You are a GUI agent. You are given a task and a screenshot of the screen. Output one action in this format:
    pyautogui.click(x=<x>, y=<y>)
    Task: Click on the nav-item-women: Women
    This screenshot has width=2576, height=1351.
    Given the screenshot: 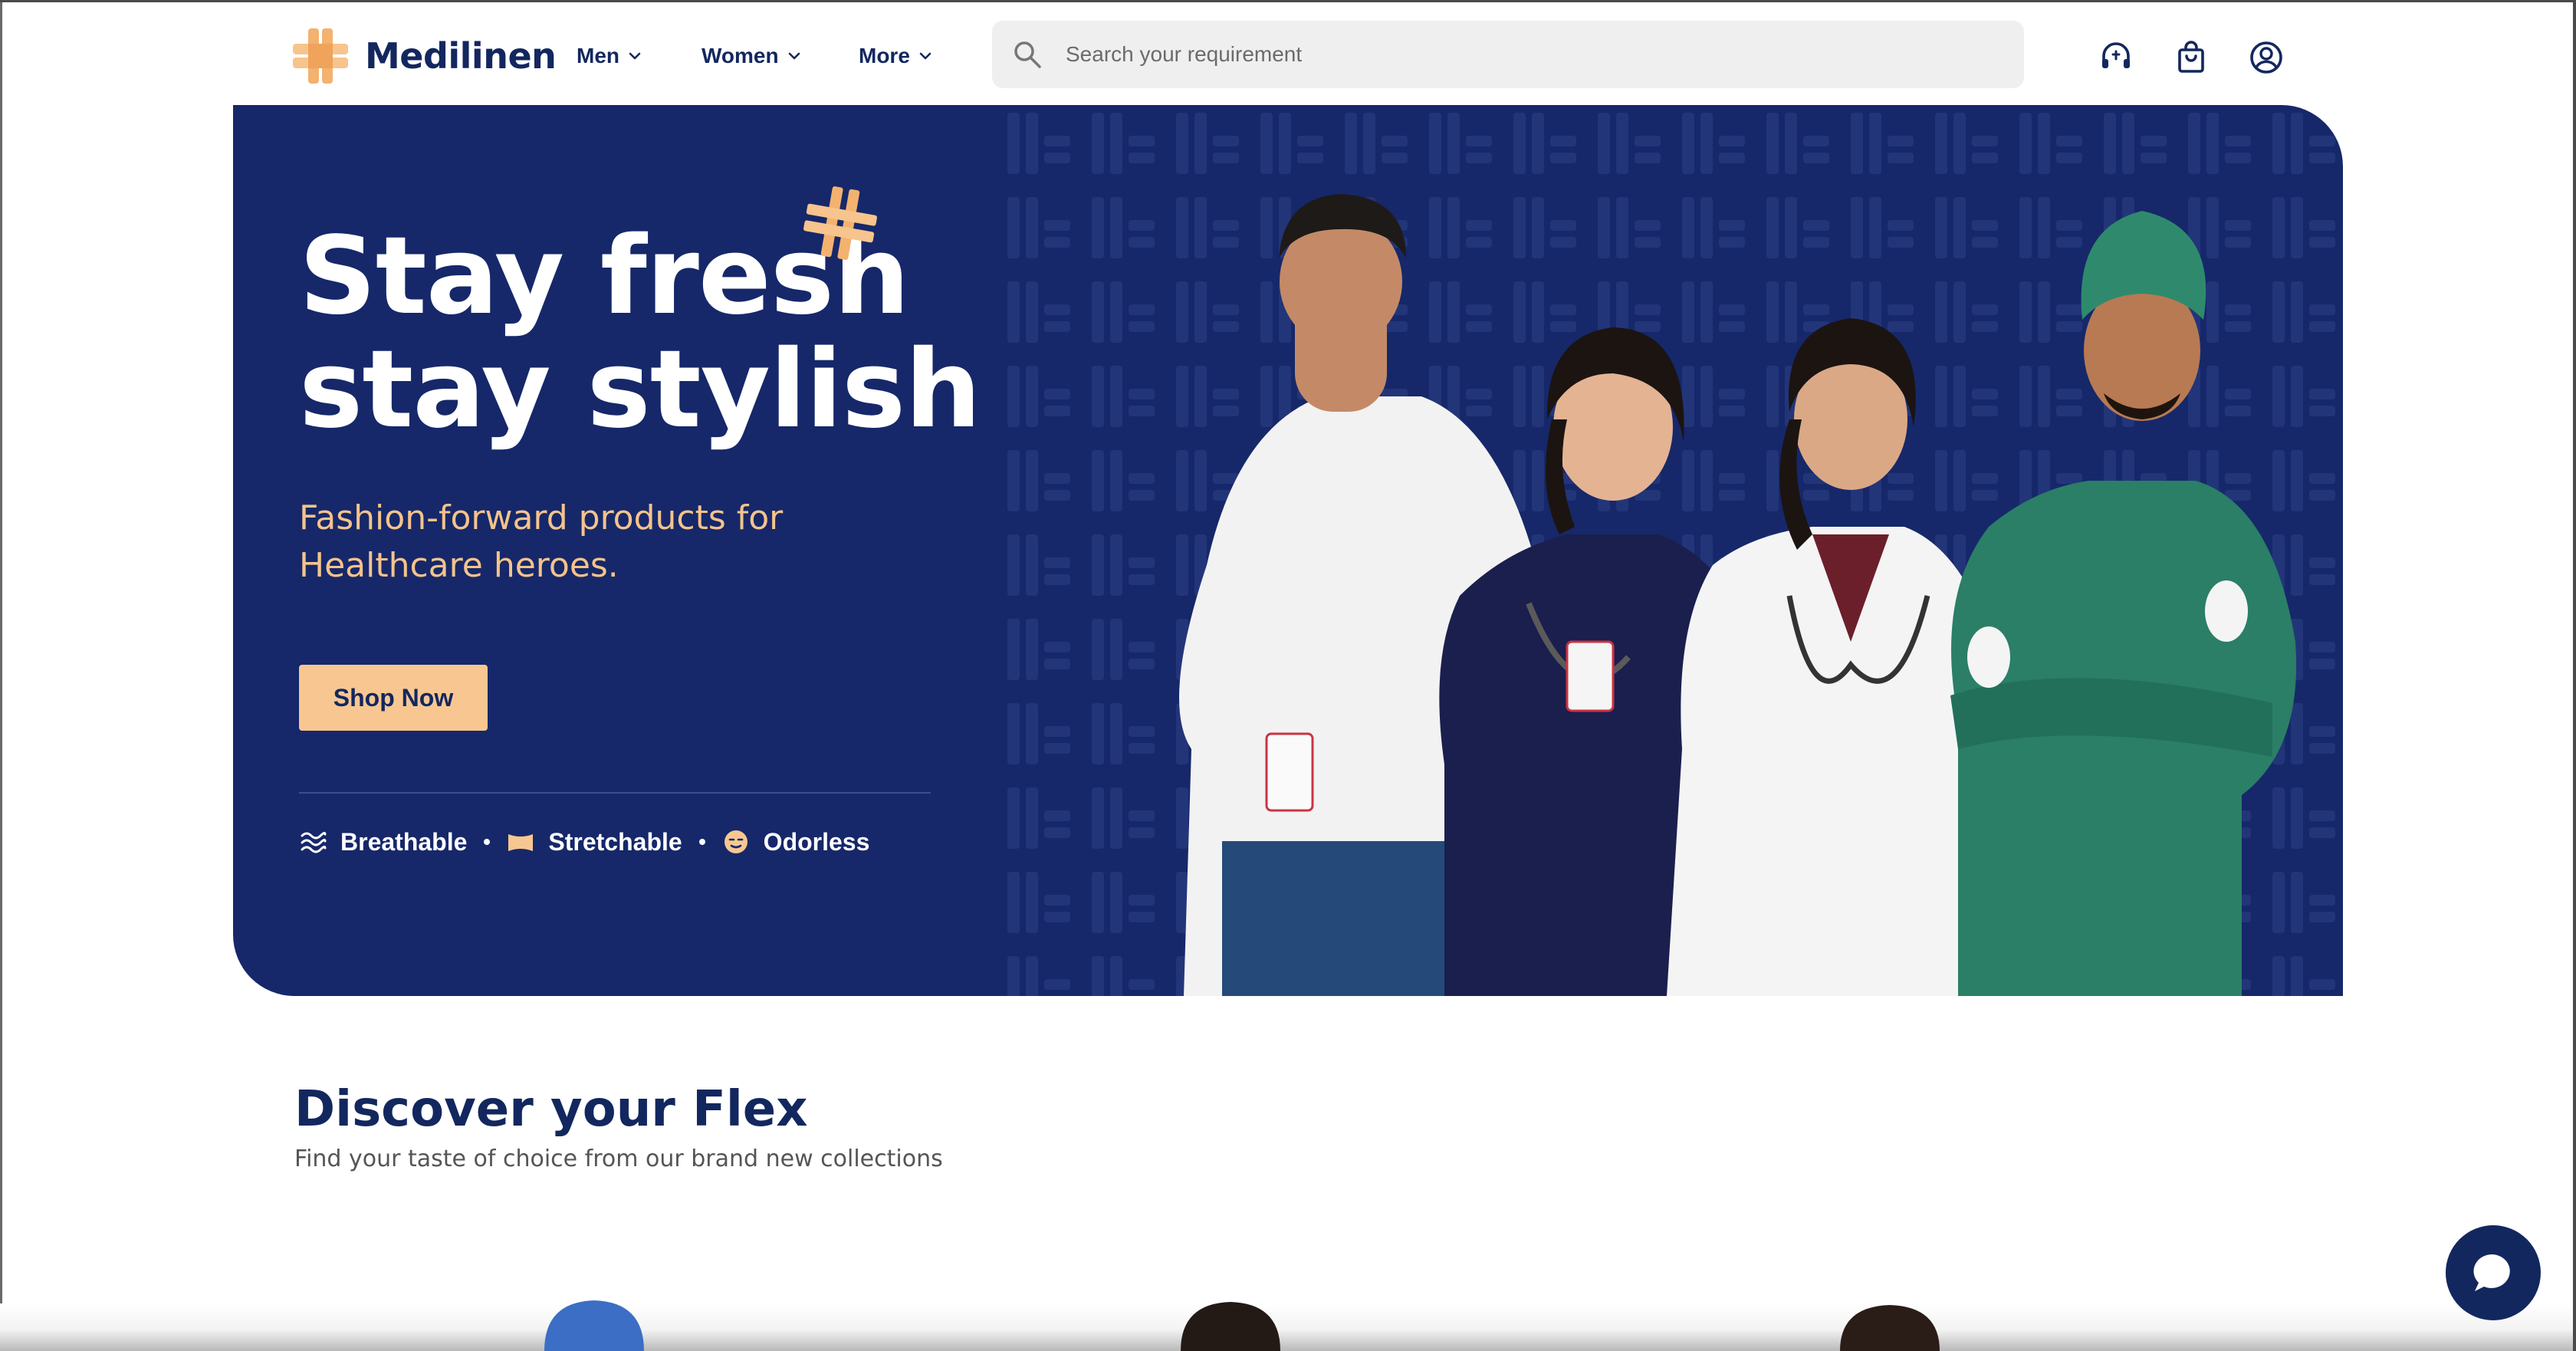 What is the action you would take?
    pyautogui.click(x=752, y=56)
    